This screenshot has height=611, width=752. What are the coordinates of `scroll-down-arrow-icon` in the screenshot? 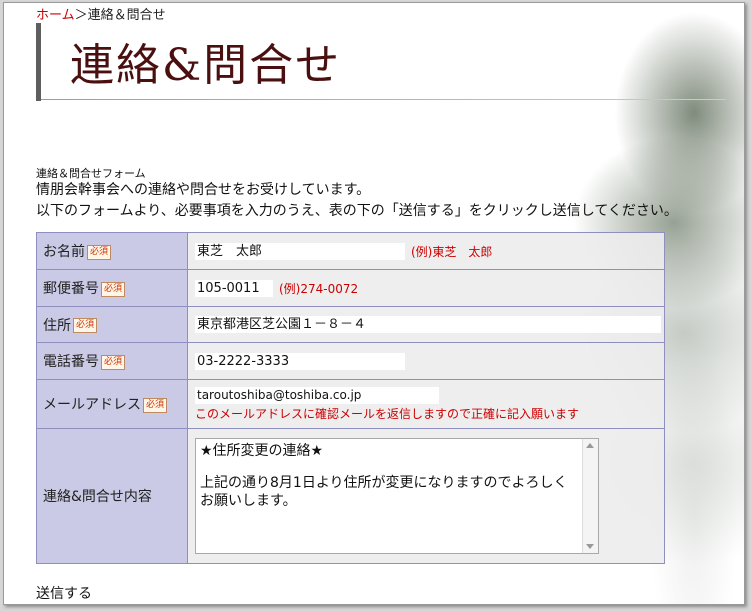 It's located at (590, 546).